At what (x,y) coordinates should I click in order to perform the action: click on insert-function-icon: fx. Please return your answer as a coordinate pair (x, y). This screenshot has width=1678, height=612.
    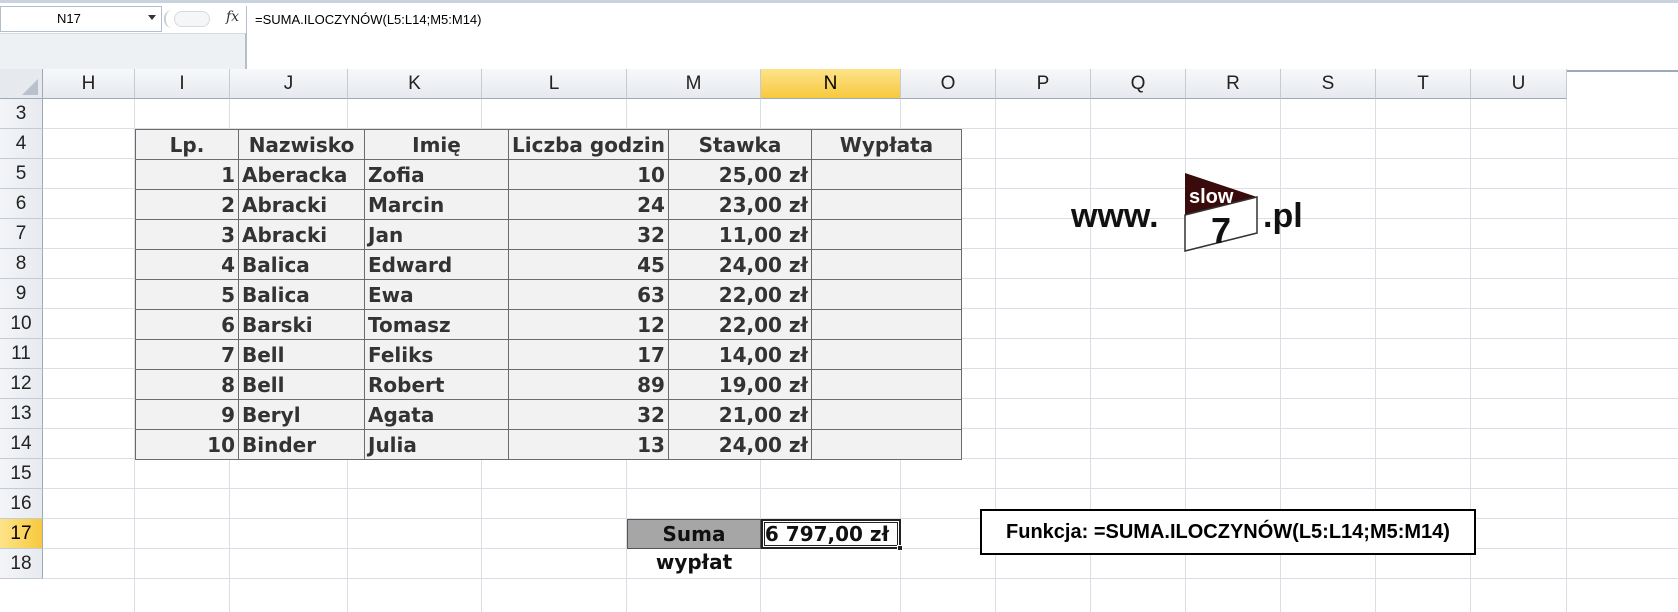
    Looking at the image, I should click on (232, 17).